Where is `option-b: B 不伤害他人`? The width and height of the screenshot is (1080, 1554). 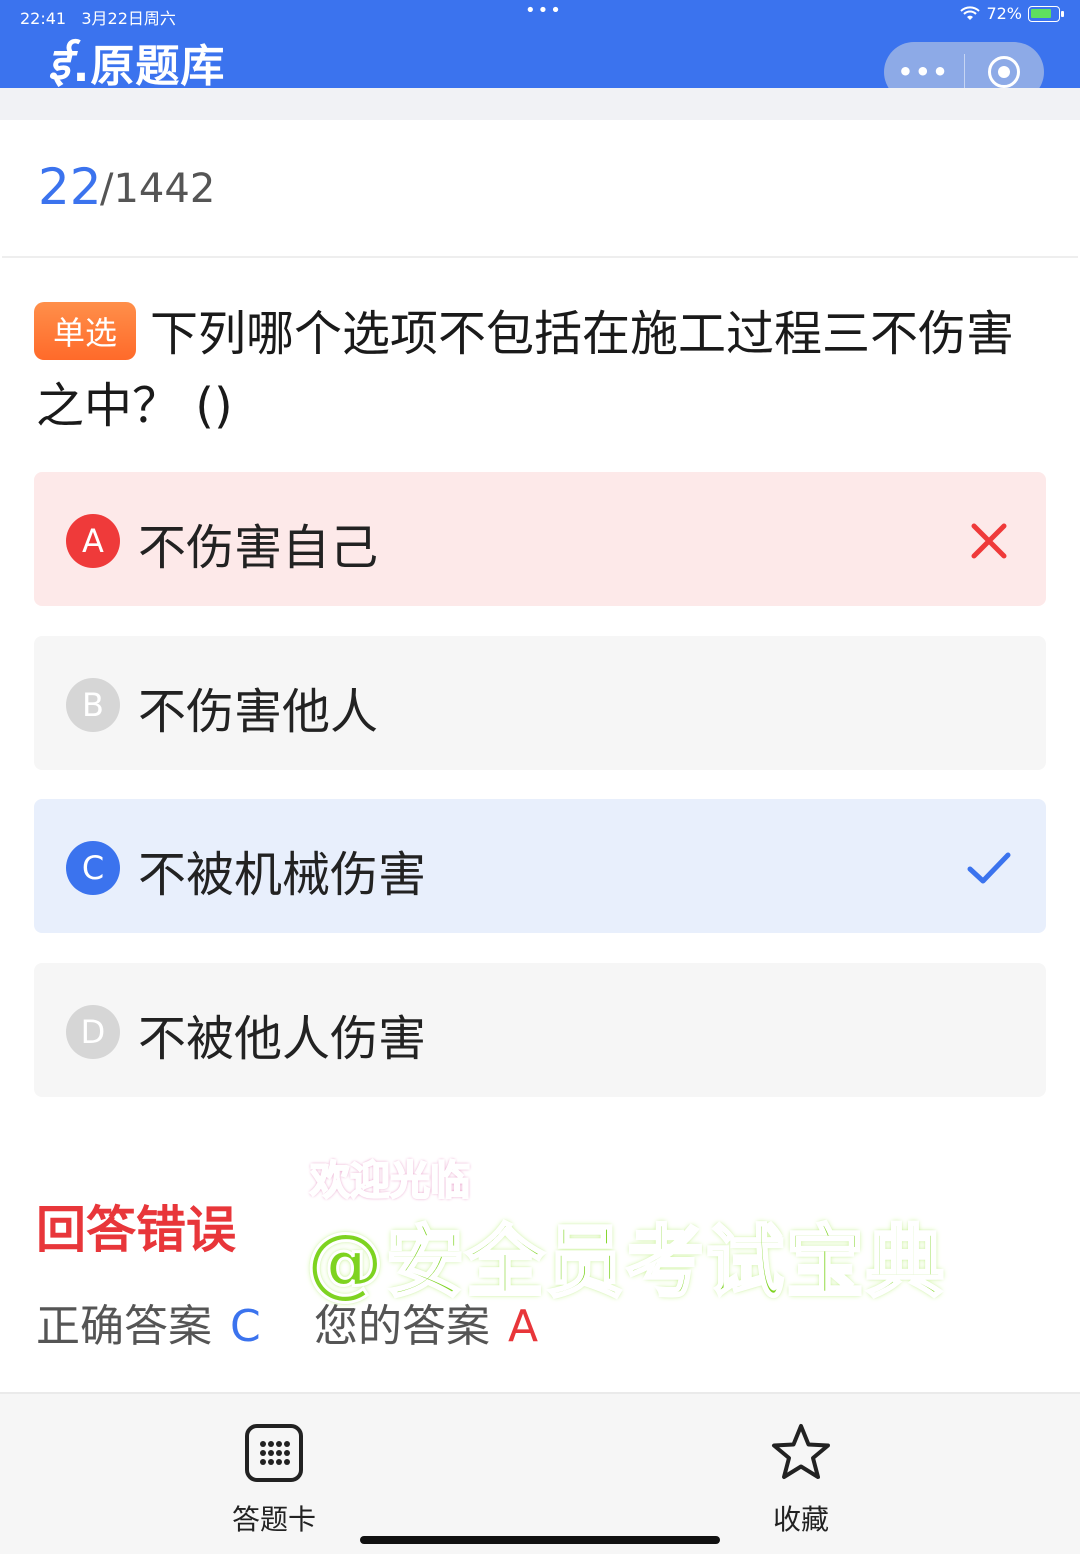 option-b: B 不伤害他人 is located at coordinates (540, 703).